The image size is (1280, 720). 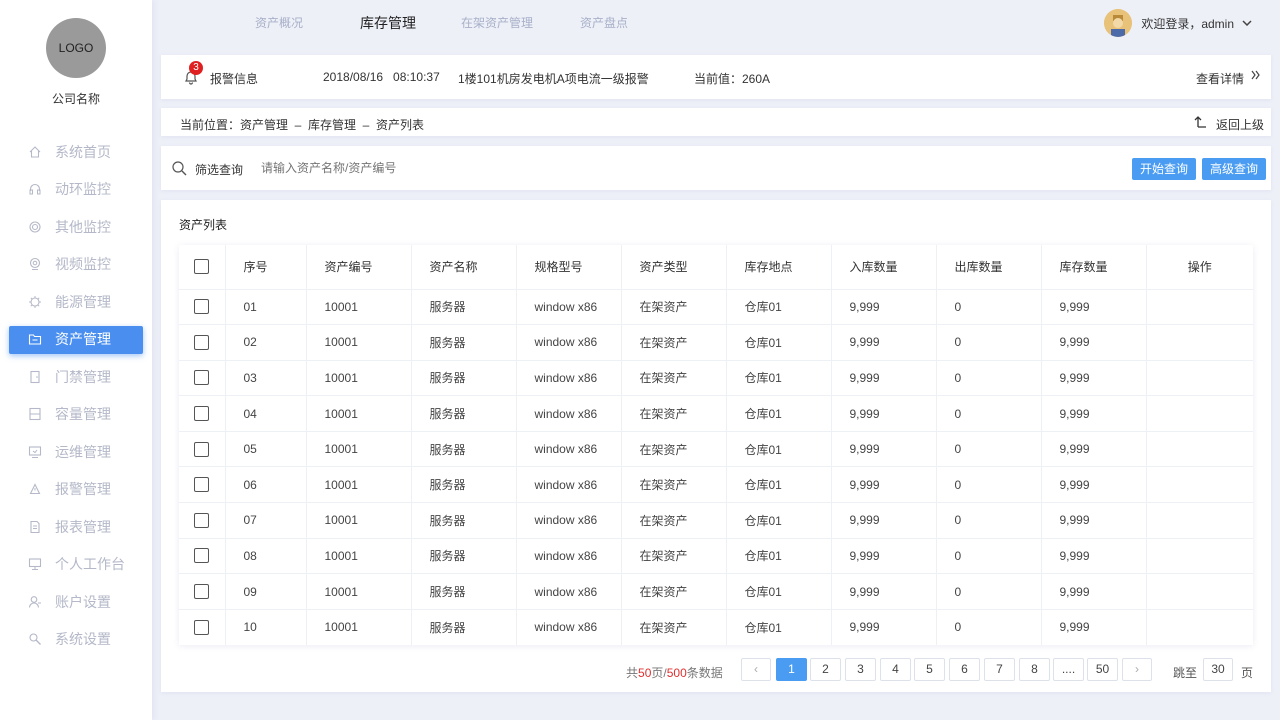 What do you see at coordinates (674, 267) in the screenshot?
I see `column-header: 资产类型` at bounding box center [674, 267].